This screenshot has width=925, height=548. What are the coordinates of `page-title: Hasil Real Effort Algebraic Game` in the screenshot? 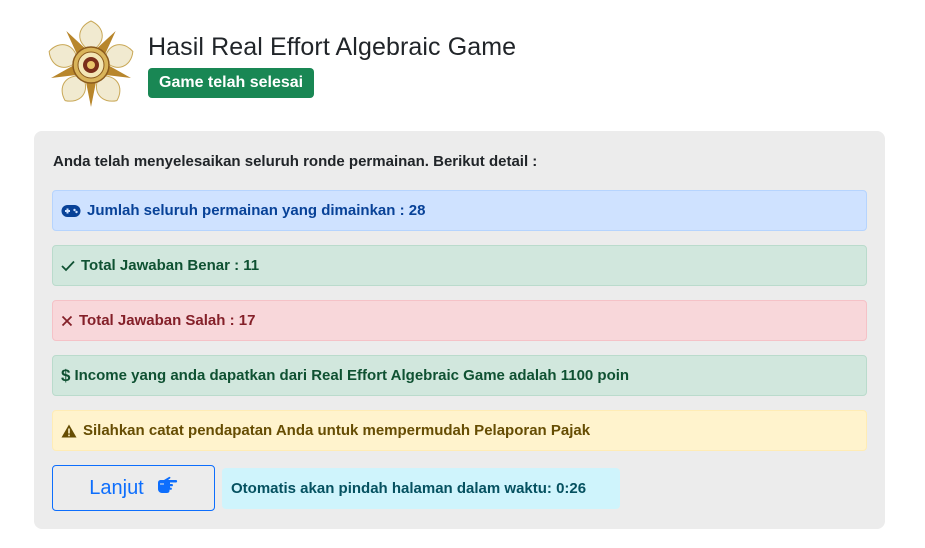 It's located at (332, 47).